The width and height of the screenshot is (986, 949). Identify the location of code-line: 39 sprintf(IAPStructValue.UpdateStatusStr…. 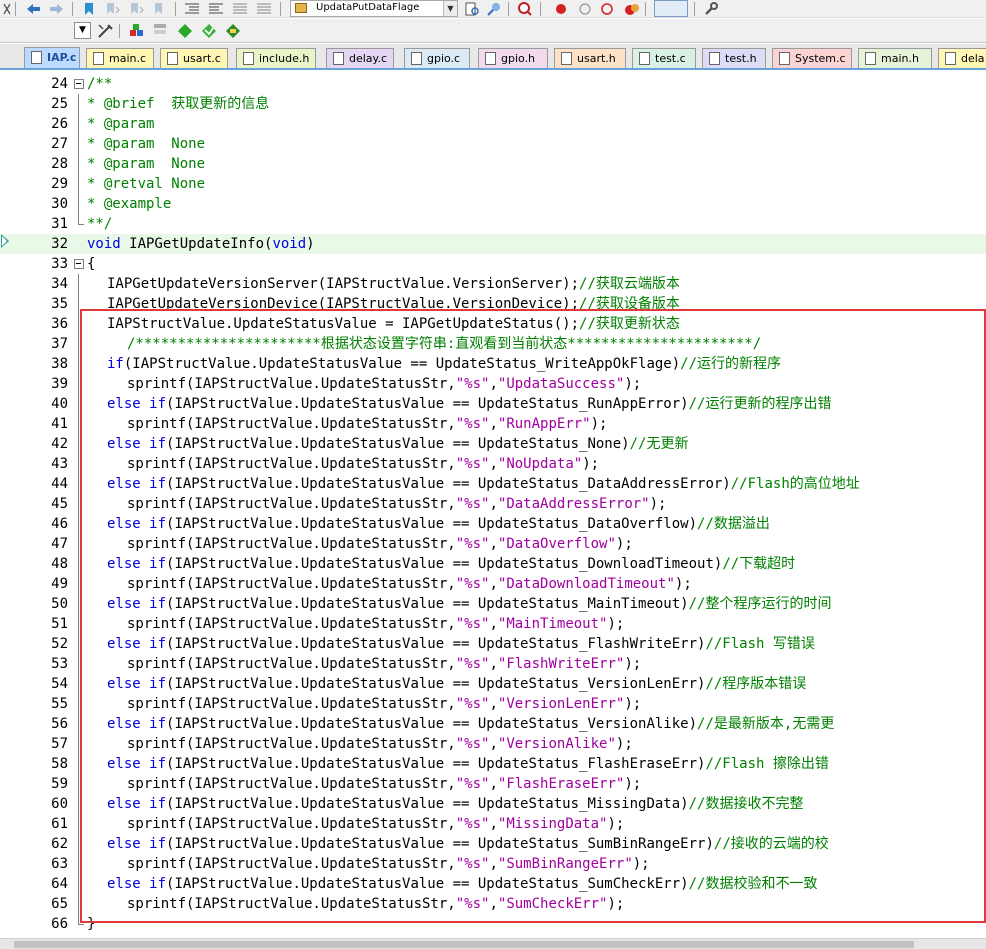
(493, 384).